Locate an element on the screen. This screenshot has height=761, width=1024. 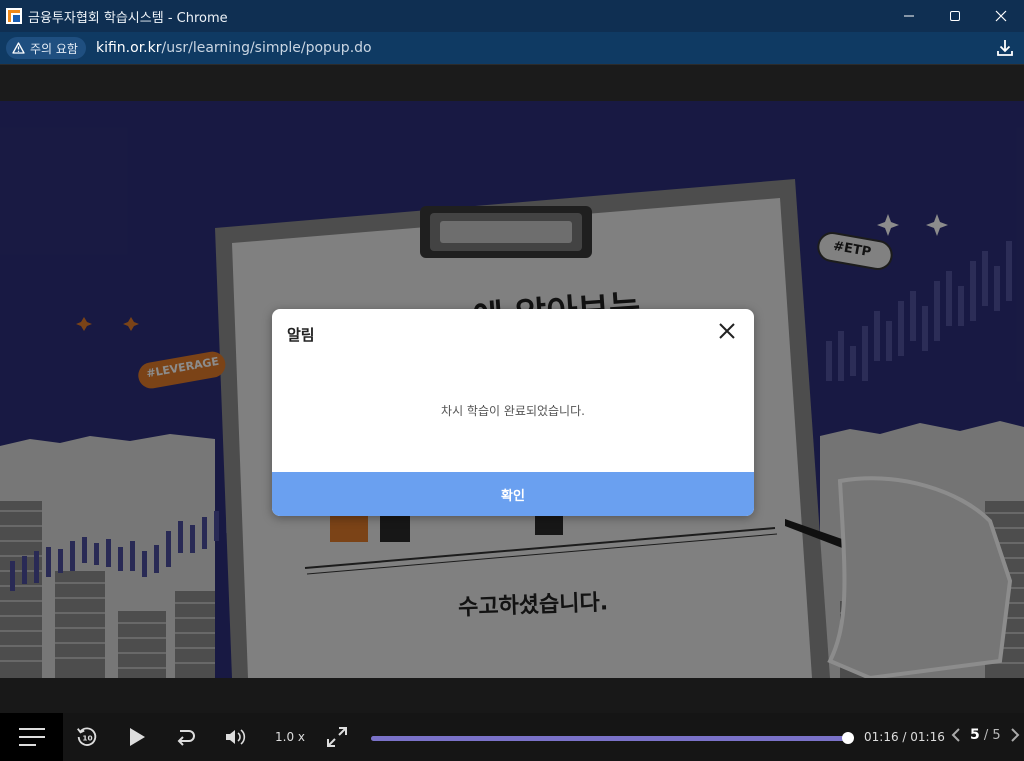
ok-button: 확인 is located at coordinates (513, 494).